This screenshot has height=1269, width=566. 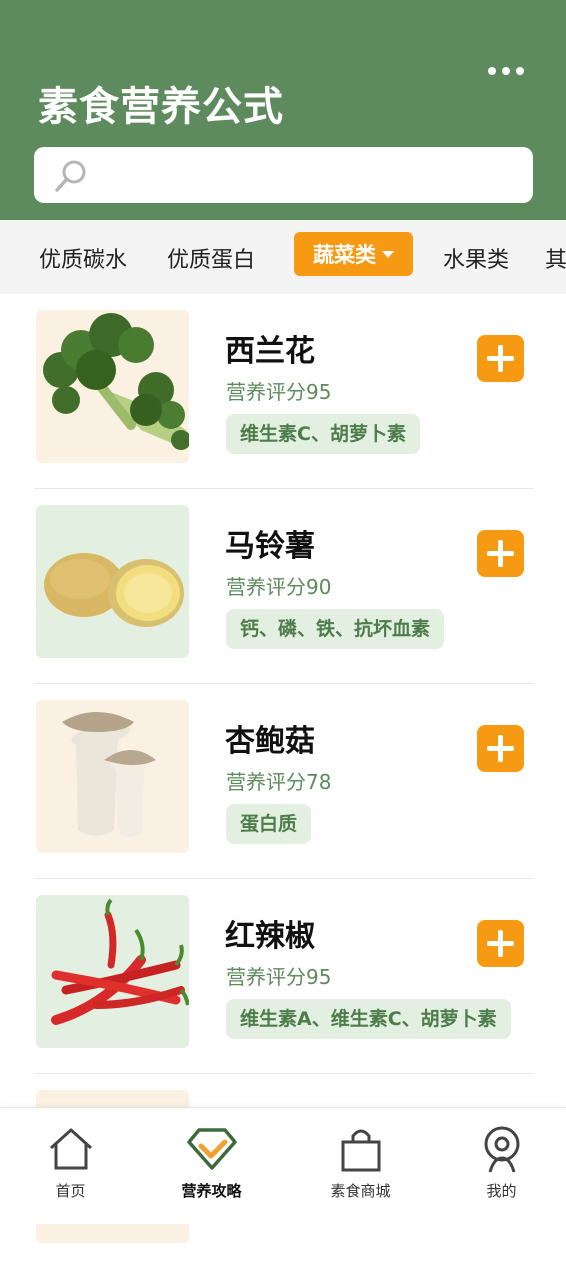 What do you see at coordinates (270, 741) in the screenshot?
I see `item-name: 杏鲍菇` at bounding box center [270, 741].